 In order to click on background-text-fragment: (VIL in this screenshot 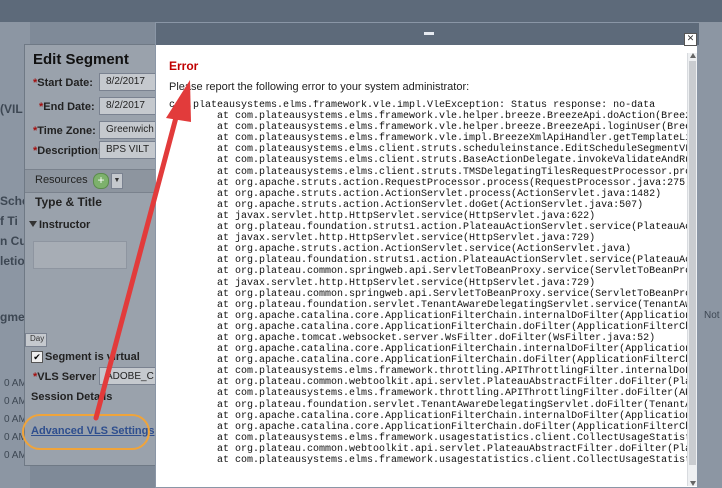, I will do `click(11, 109)`.